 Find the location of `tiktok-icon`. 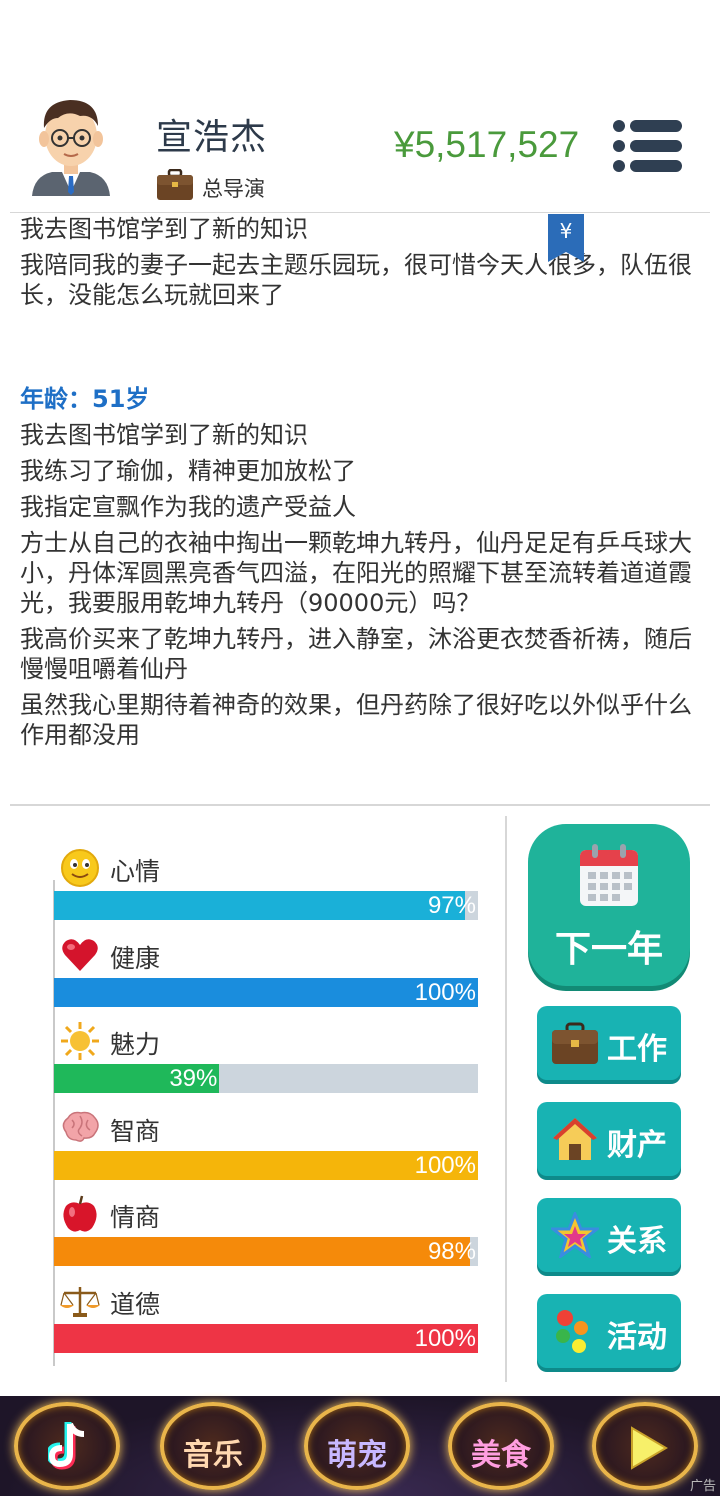

tiktok-icon is located at coordinates (66, 1446).